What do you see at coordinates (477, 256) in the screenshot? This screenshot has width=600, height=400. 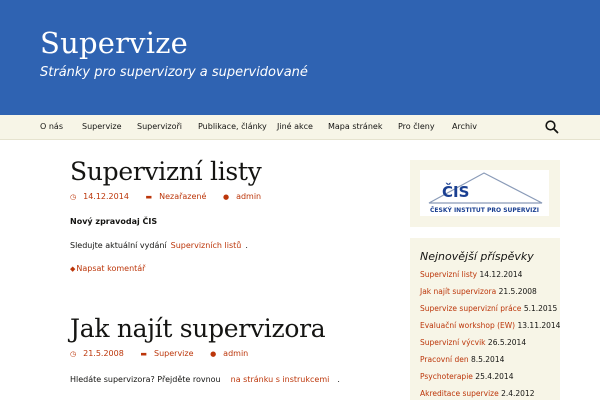 I see `widget-title: Nejnovější příspěvky` at bounding box center [477, 256].